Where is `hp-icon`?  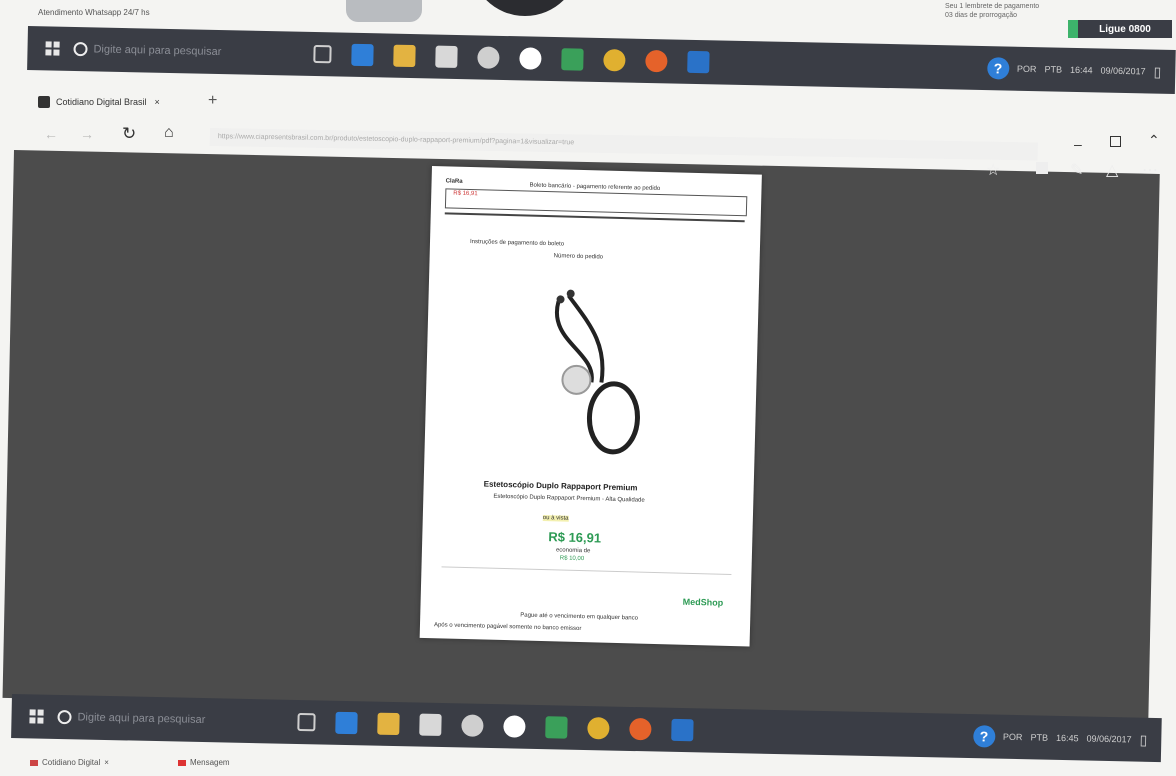 hp-icon is located at coordinates (530, 58).